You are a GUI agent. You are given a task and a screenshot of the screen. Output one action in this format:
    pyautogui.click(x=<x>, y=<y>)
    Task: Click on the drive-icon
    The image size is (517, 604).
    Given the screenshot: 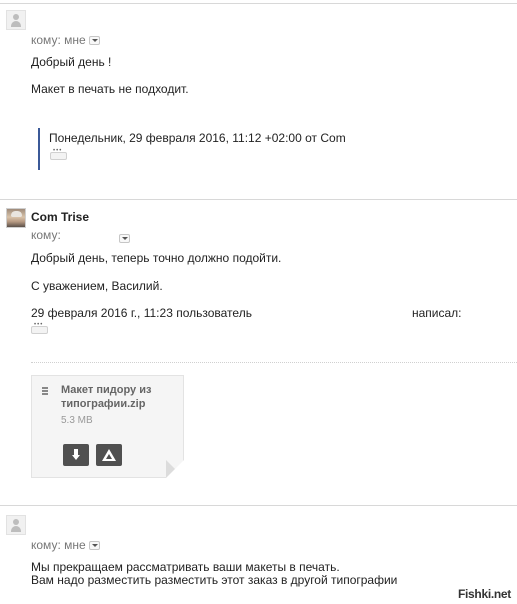 What is the action you would take?
    pyautogui.click(x=109, y=455)
    